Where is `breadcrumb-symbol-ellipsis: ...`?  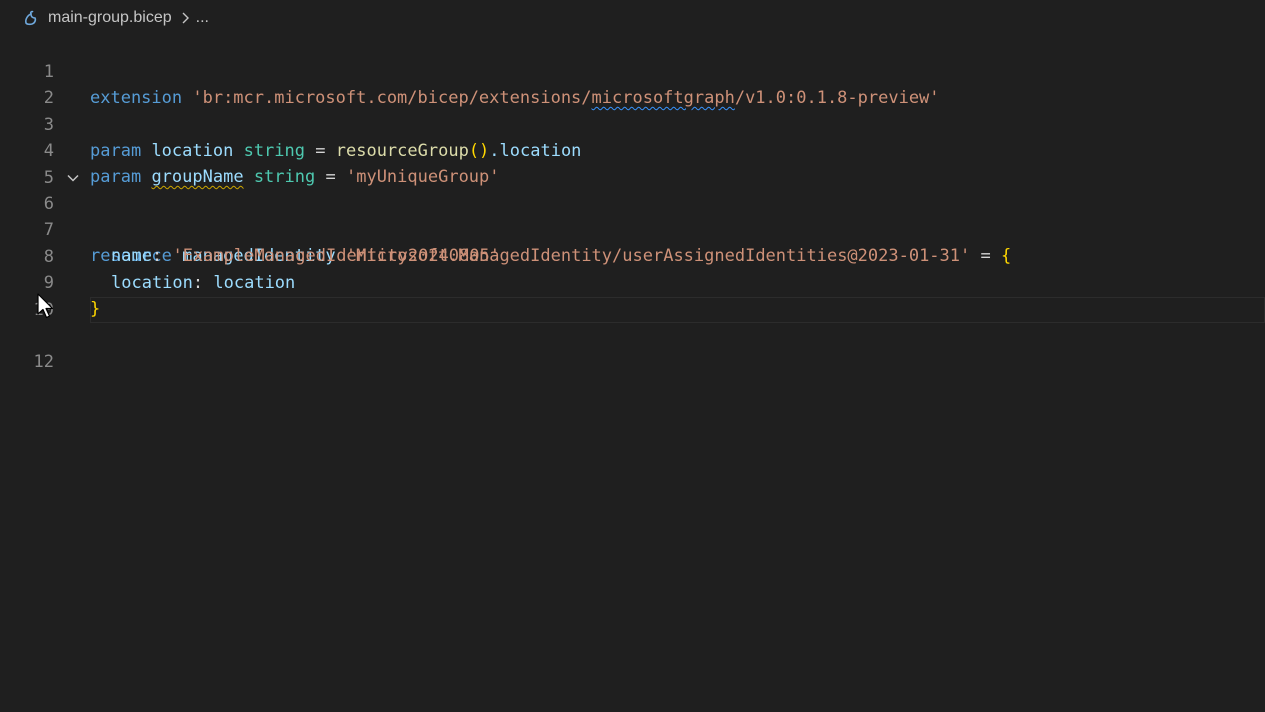 breadcrumb-symbol-ellipsis: ... is located at coordinates (202, 18).